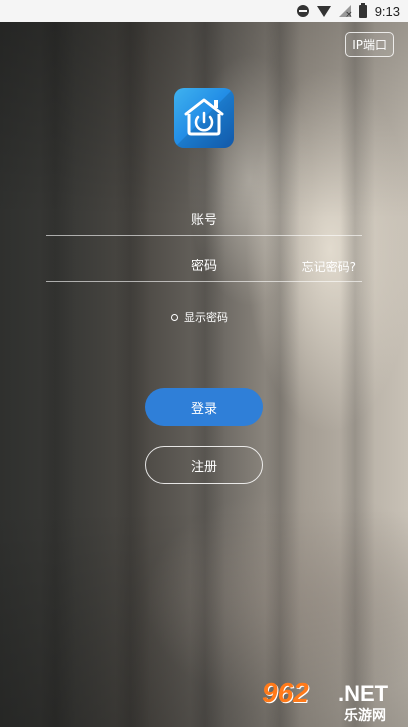 The image size is (408, 727). I want to click on status-time: 9:13, so click(387, 11).